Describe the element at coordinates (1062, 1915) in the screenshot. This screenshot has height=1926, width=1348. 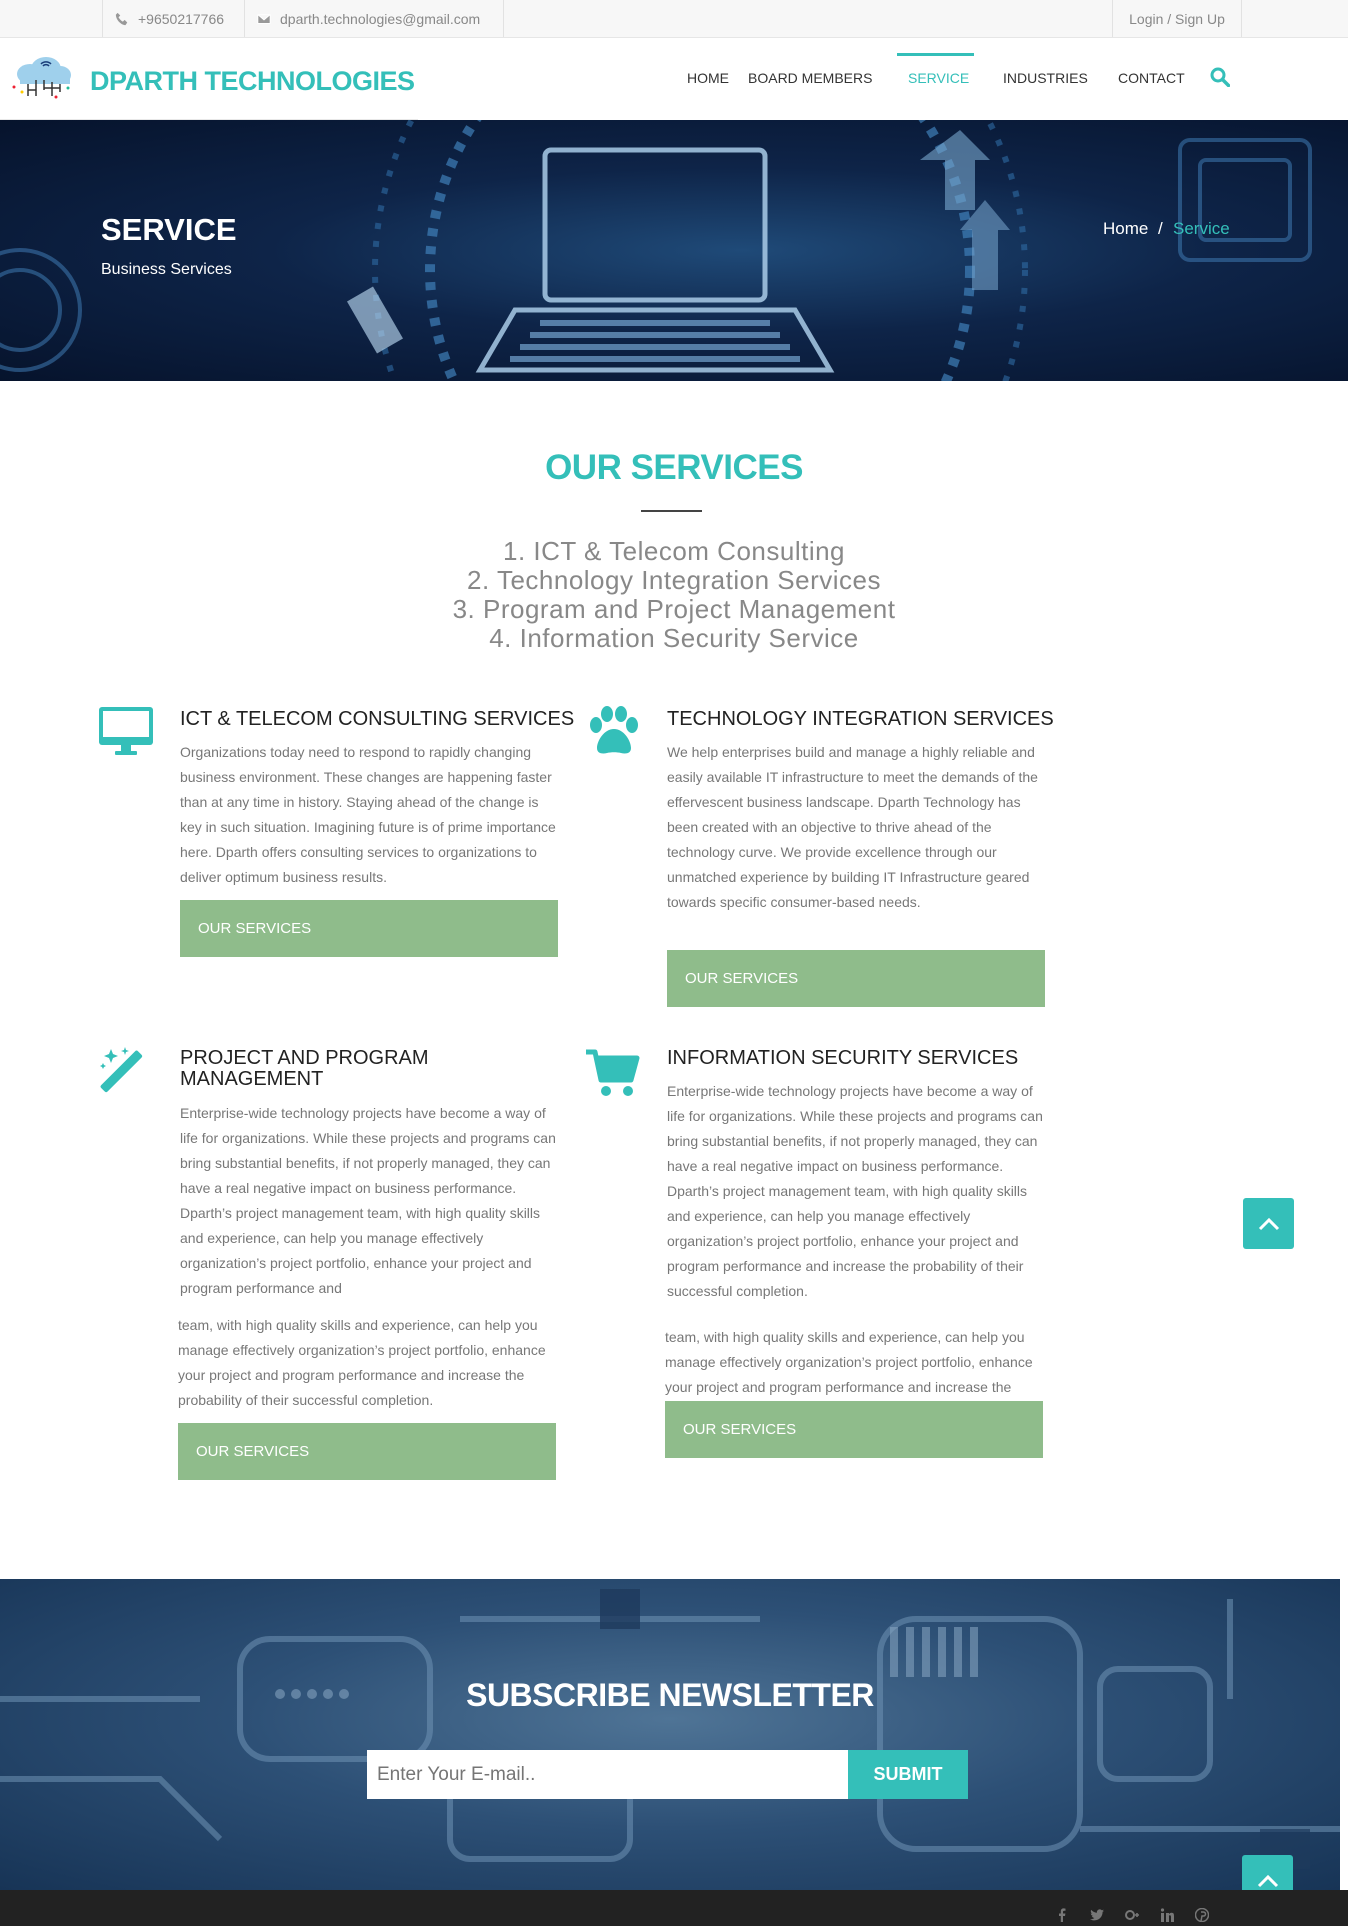
I see `facebook-icon` at that location.